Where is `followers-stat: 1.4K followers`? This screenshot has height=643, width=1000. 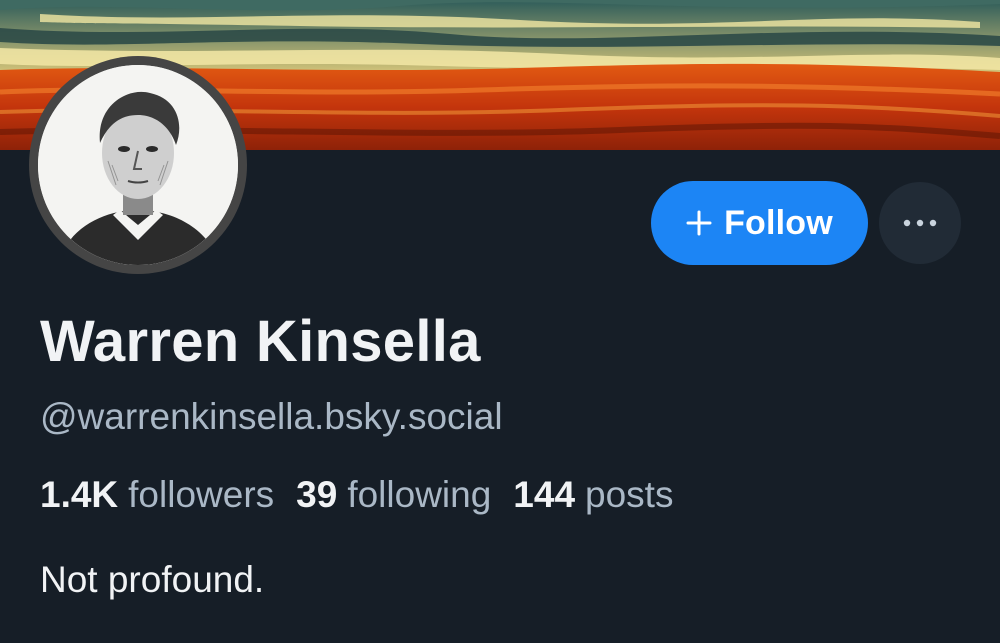
followers-stat: 1.4K followers is located at coordinates (157, 495).